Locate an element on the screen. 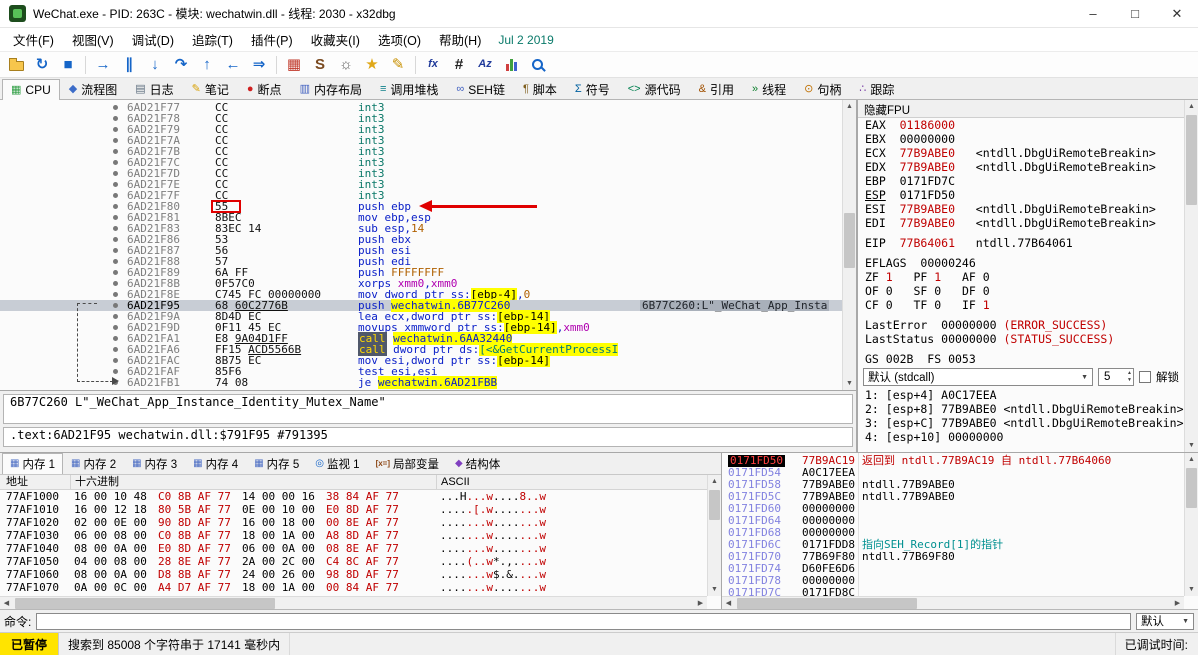 This screenshot has width=1198, height=655. tab-struct: ◆ 结构体 is located at coordinates (477, 463).